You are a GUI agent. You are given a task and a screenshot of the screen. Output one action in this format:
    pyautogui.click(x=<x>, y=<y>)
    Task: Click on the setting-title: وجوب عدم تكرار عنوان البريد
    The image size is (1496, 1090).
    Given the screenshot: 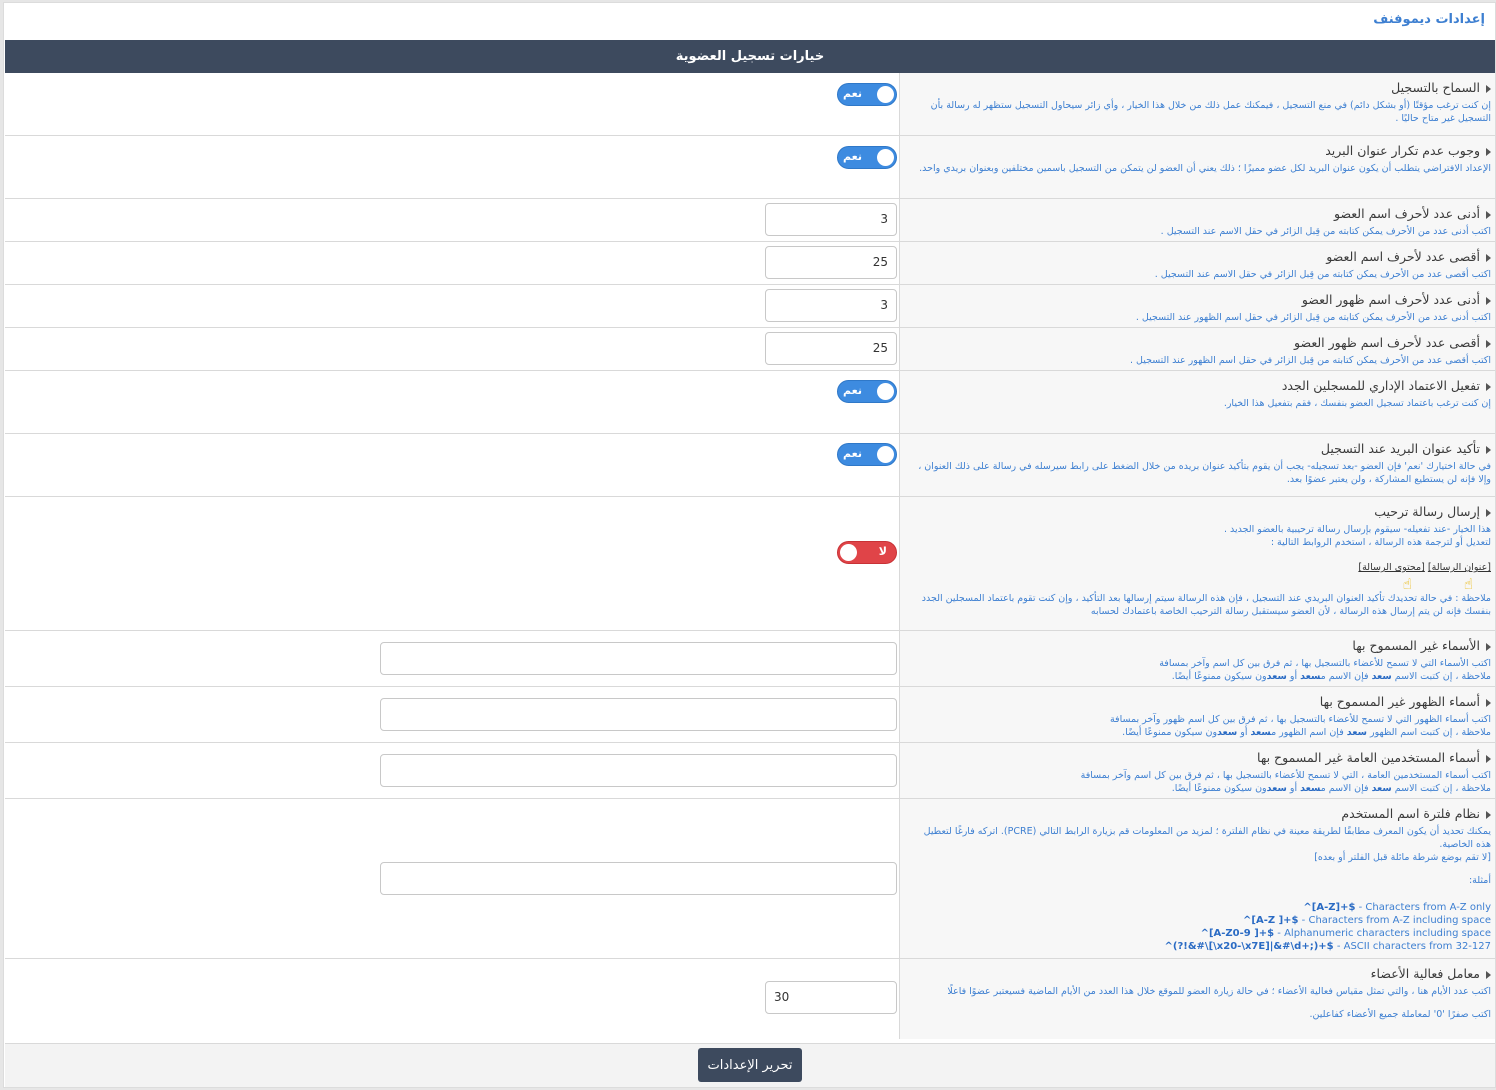 What is the action you would take?
    pyautogui.click(x=1402, y=150)
    